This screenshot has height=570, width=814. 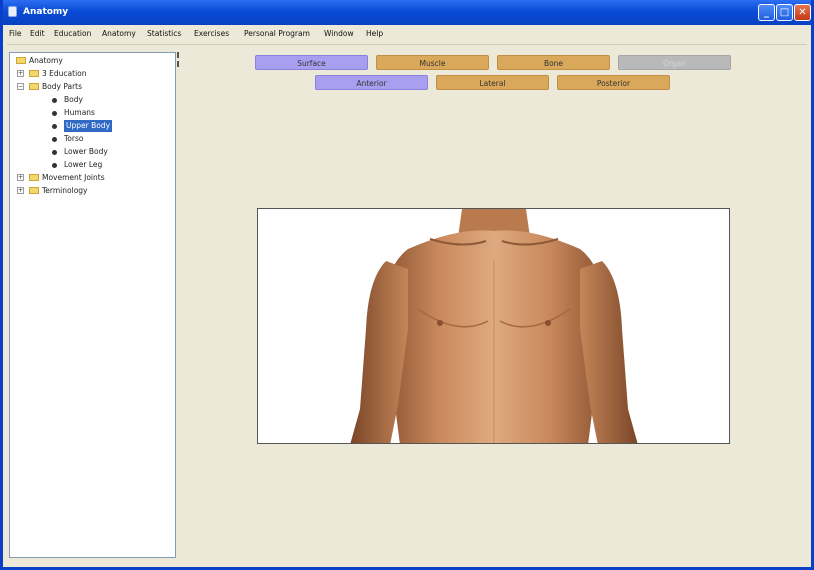 What do you see at coordinates (72, 33) in the screenshot?
I see `menu-education: Education` at bounding box center [72, 33].